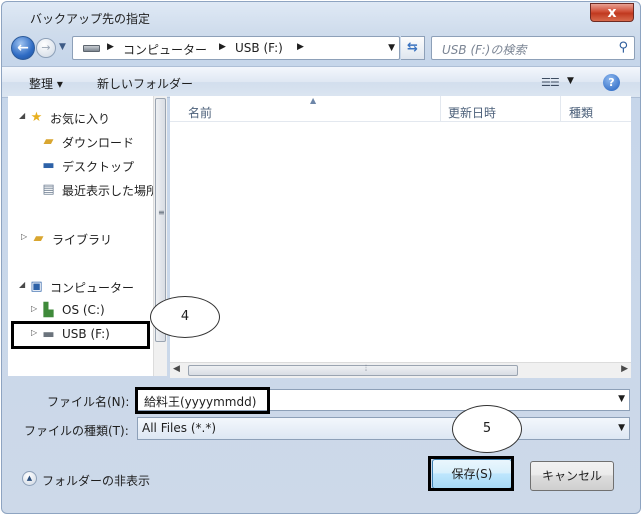 This screenshot has height=517, width=644. I want to click on tree-item-computer: ◢ ▣ コンピューター, so click(80, 287).